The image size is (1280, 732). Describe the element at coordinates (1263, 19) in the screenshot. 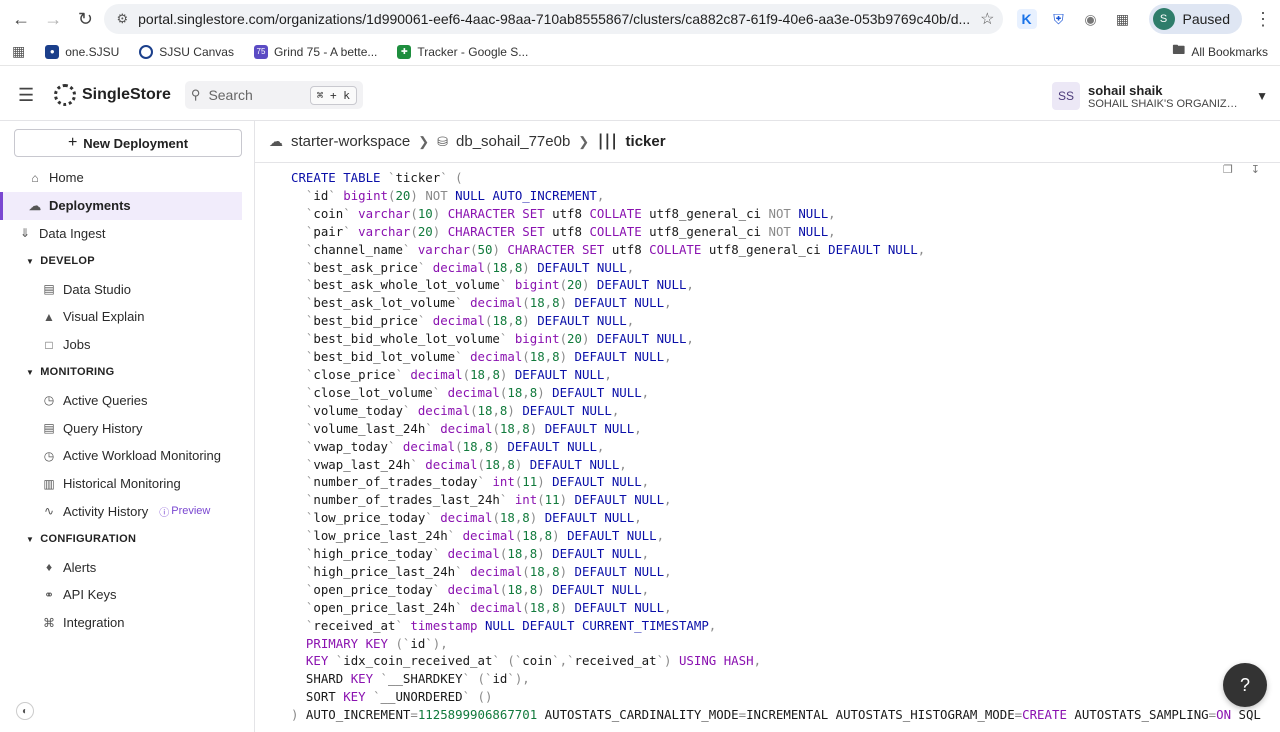

I see `browser-menu-icon: ⋮` at that location.